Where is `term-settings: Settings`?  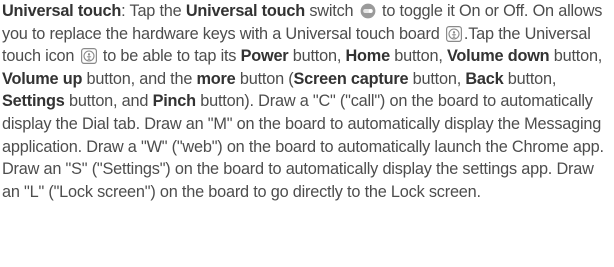 term-settings: Settings is located at coordinates (33, 101).